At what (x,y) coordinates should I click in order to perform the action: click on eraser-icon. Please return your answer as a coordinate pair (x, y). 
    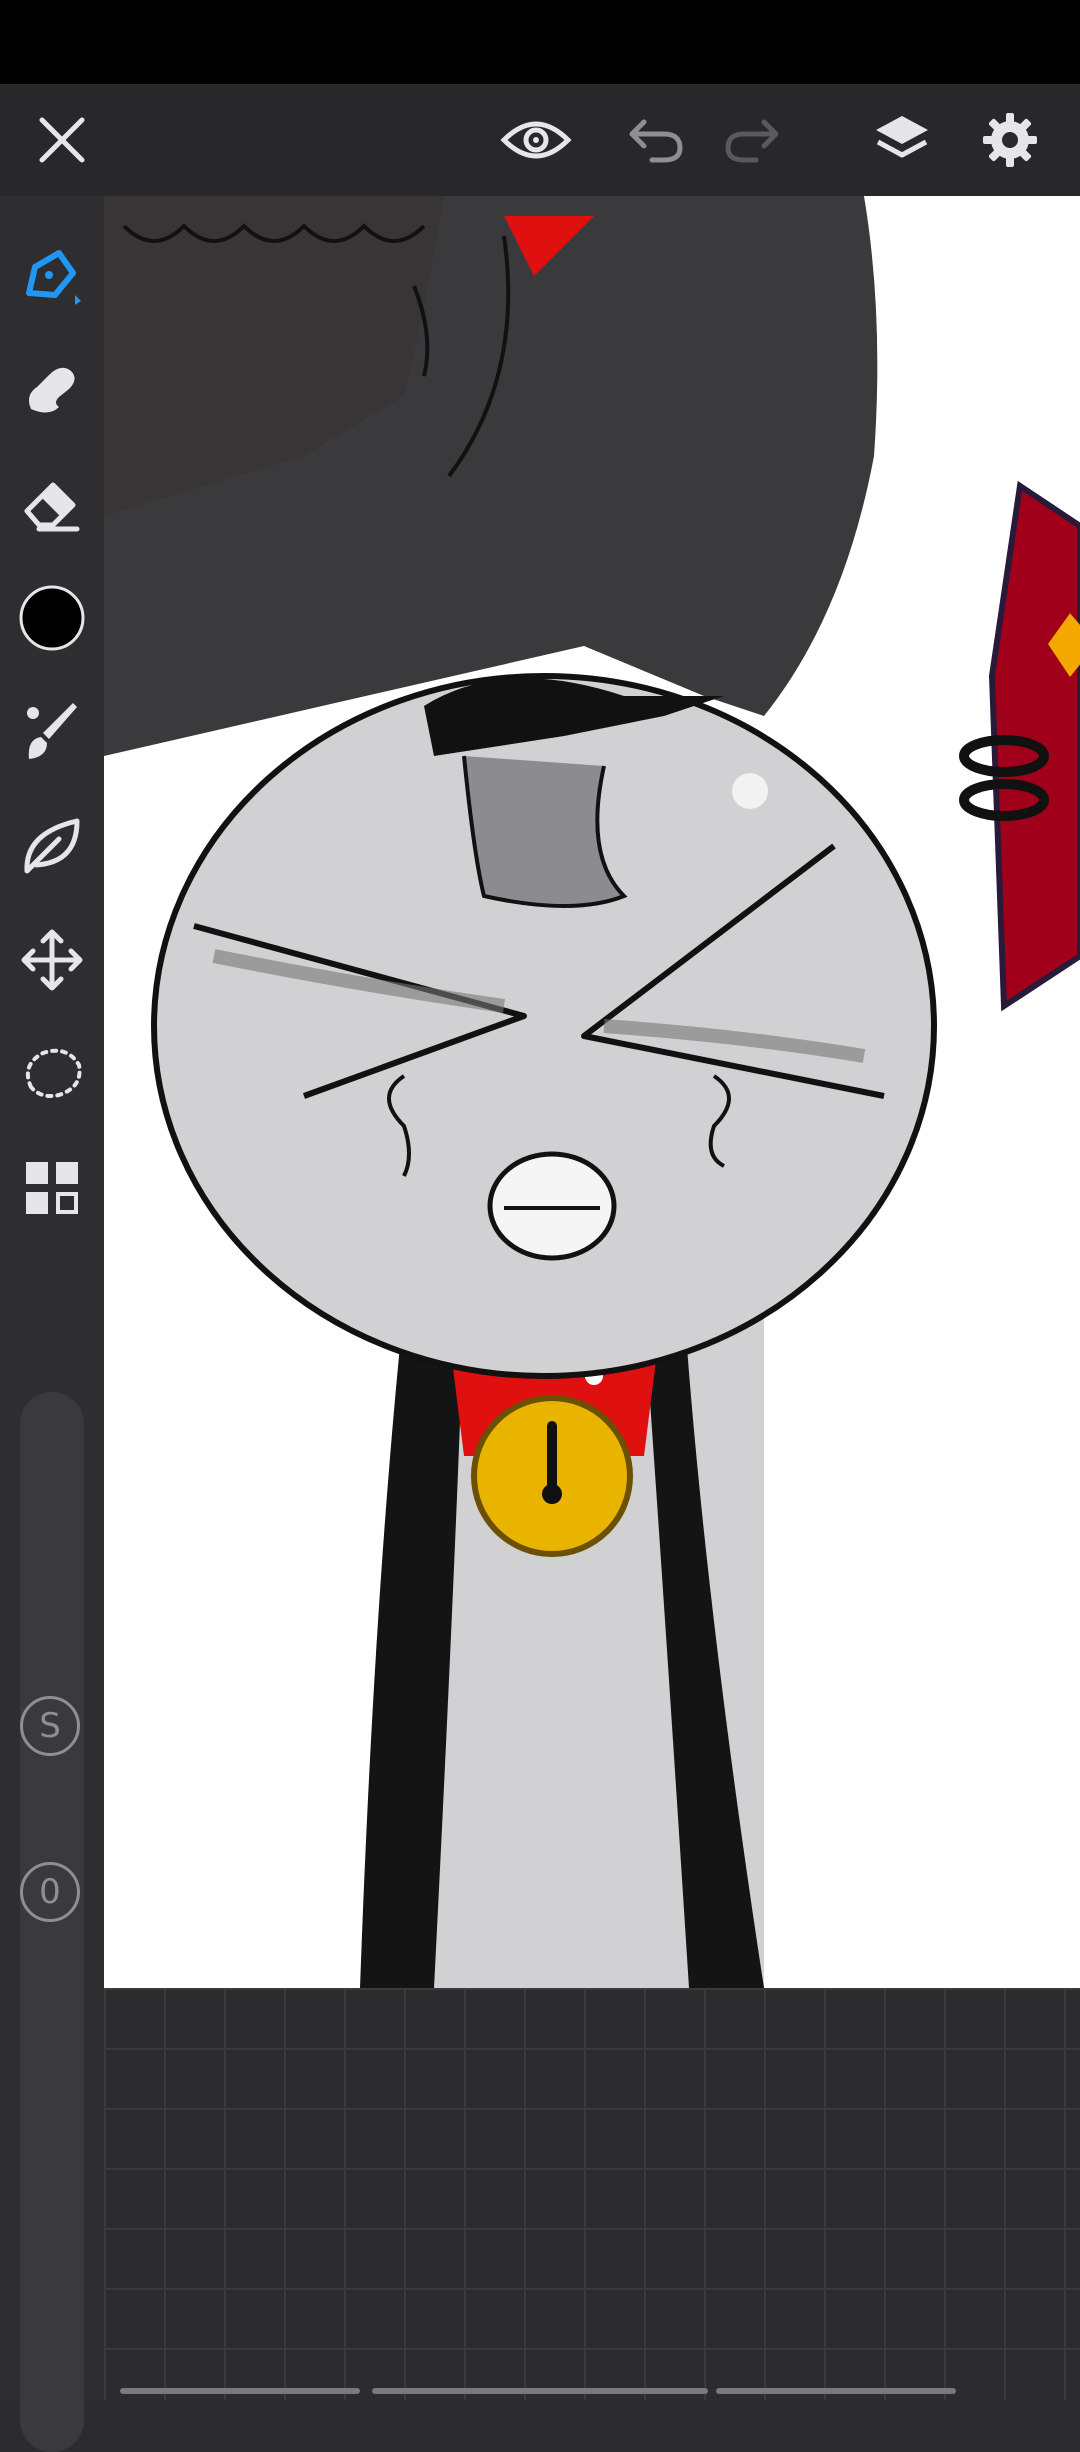
    Looking at the image, I should click on (52, 507).